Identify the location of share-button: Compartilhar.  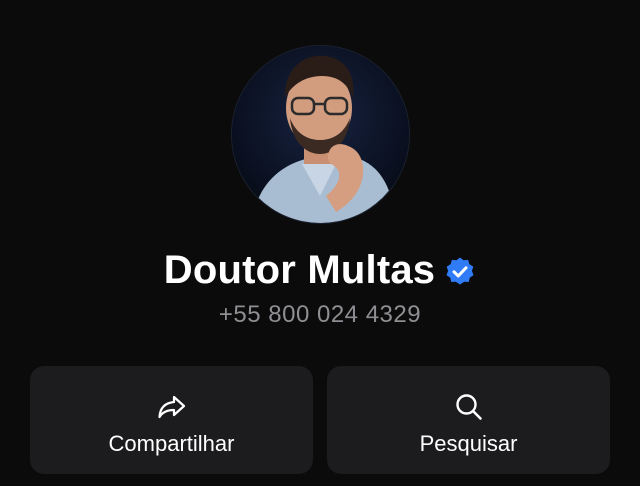
(171, 420).